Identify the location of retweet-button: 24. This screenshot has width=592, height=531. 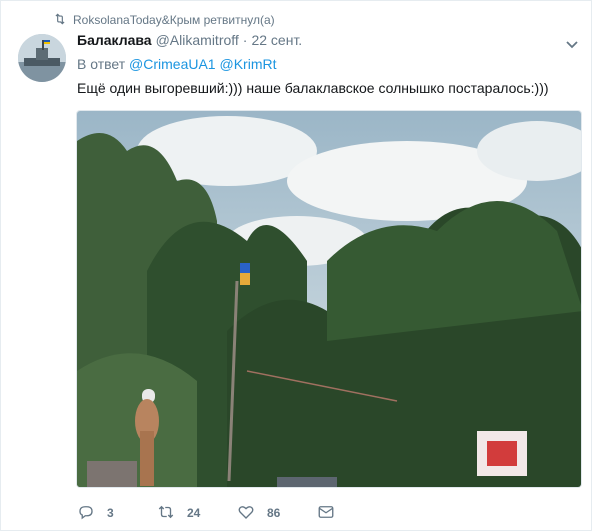
(197, 513).